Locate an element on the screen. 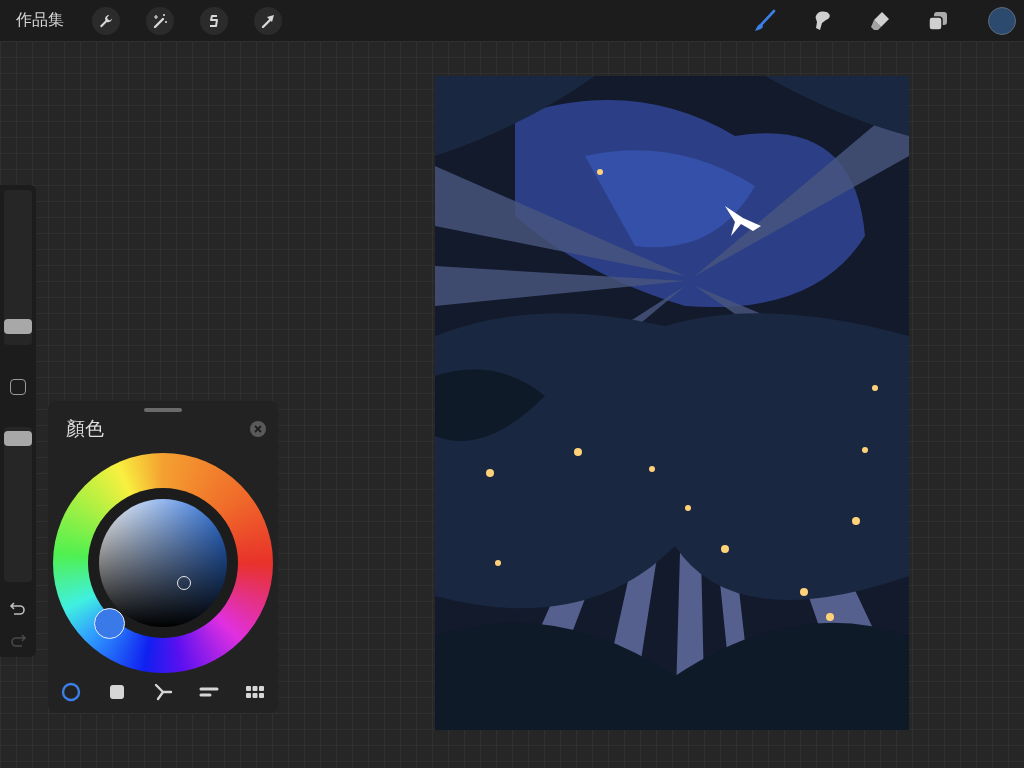  gallery-link: 作品集 is located at coordinates (40, 20).